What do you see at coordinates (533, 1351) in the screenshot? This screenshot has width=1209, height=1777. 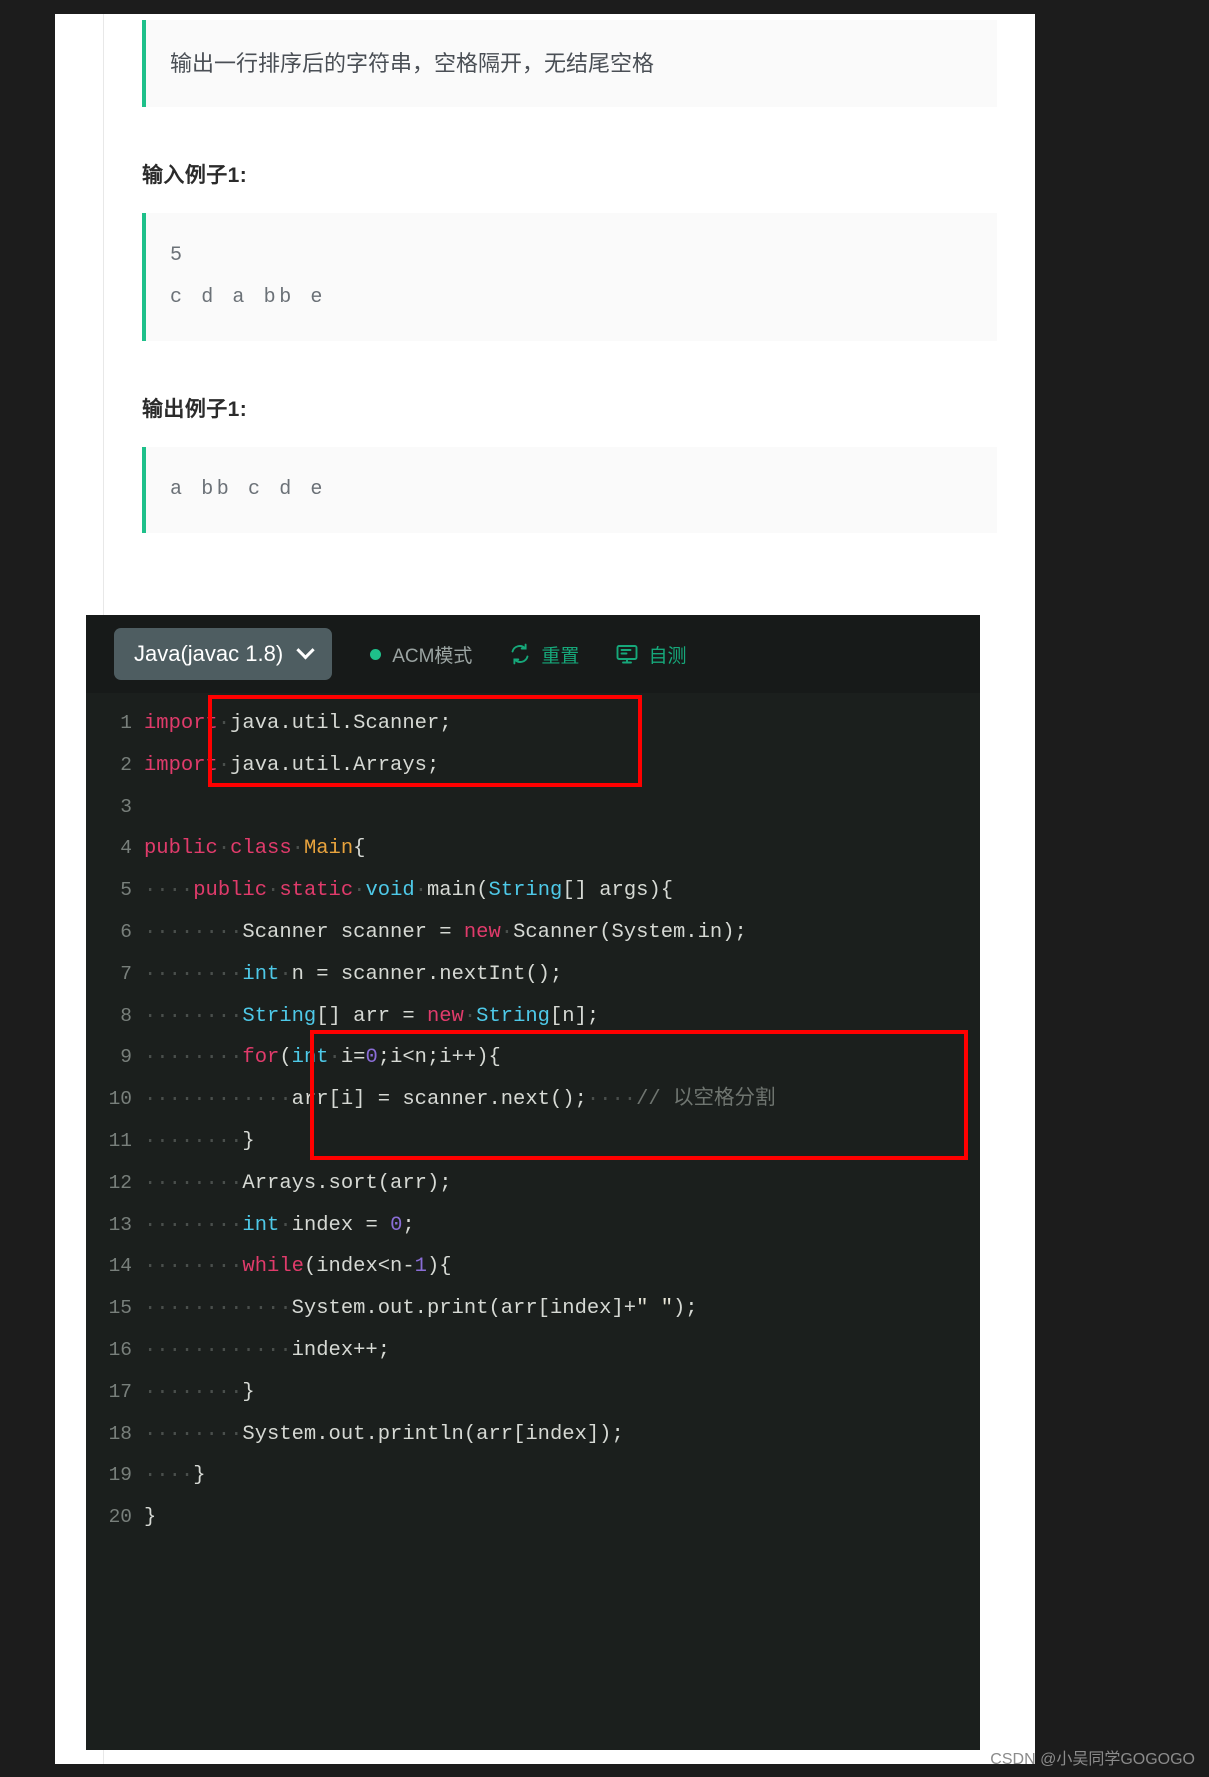 I see `code-line: 16 ············index++;` at bounding box center [533, 1351].